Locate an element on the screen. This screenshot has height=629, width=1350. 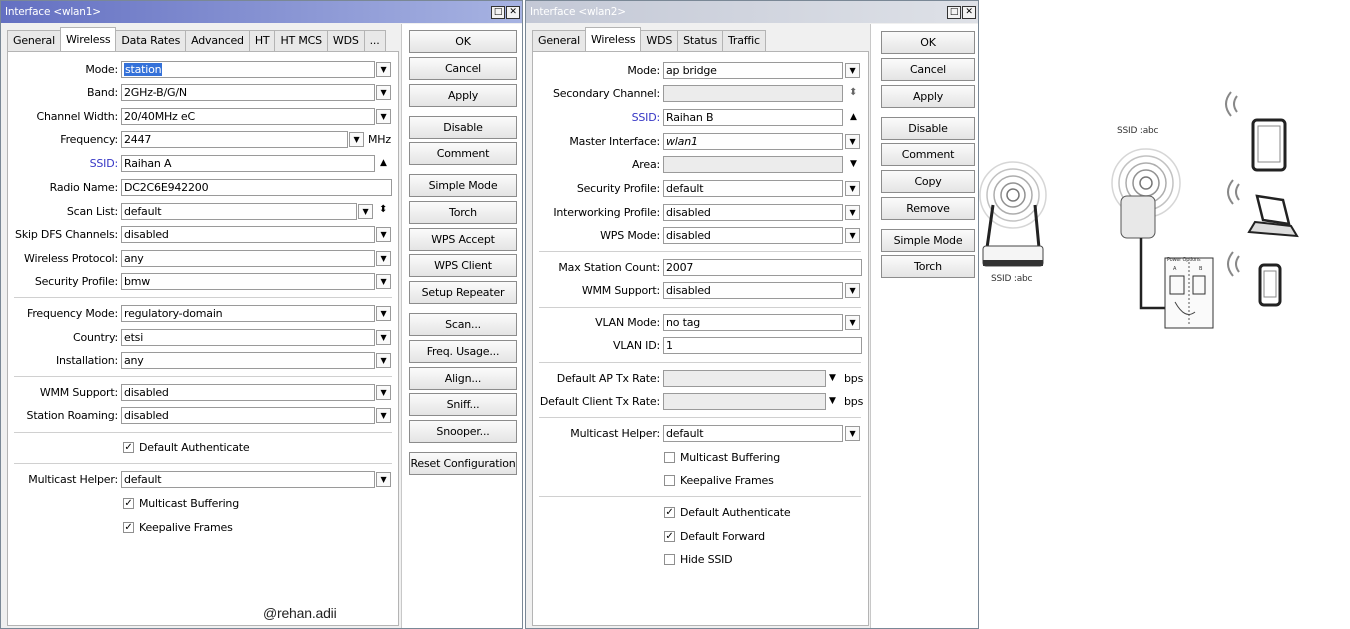
vlan-id-input: 1 is located at coordinates (762, 345).